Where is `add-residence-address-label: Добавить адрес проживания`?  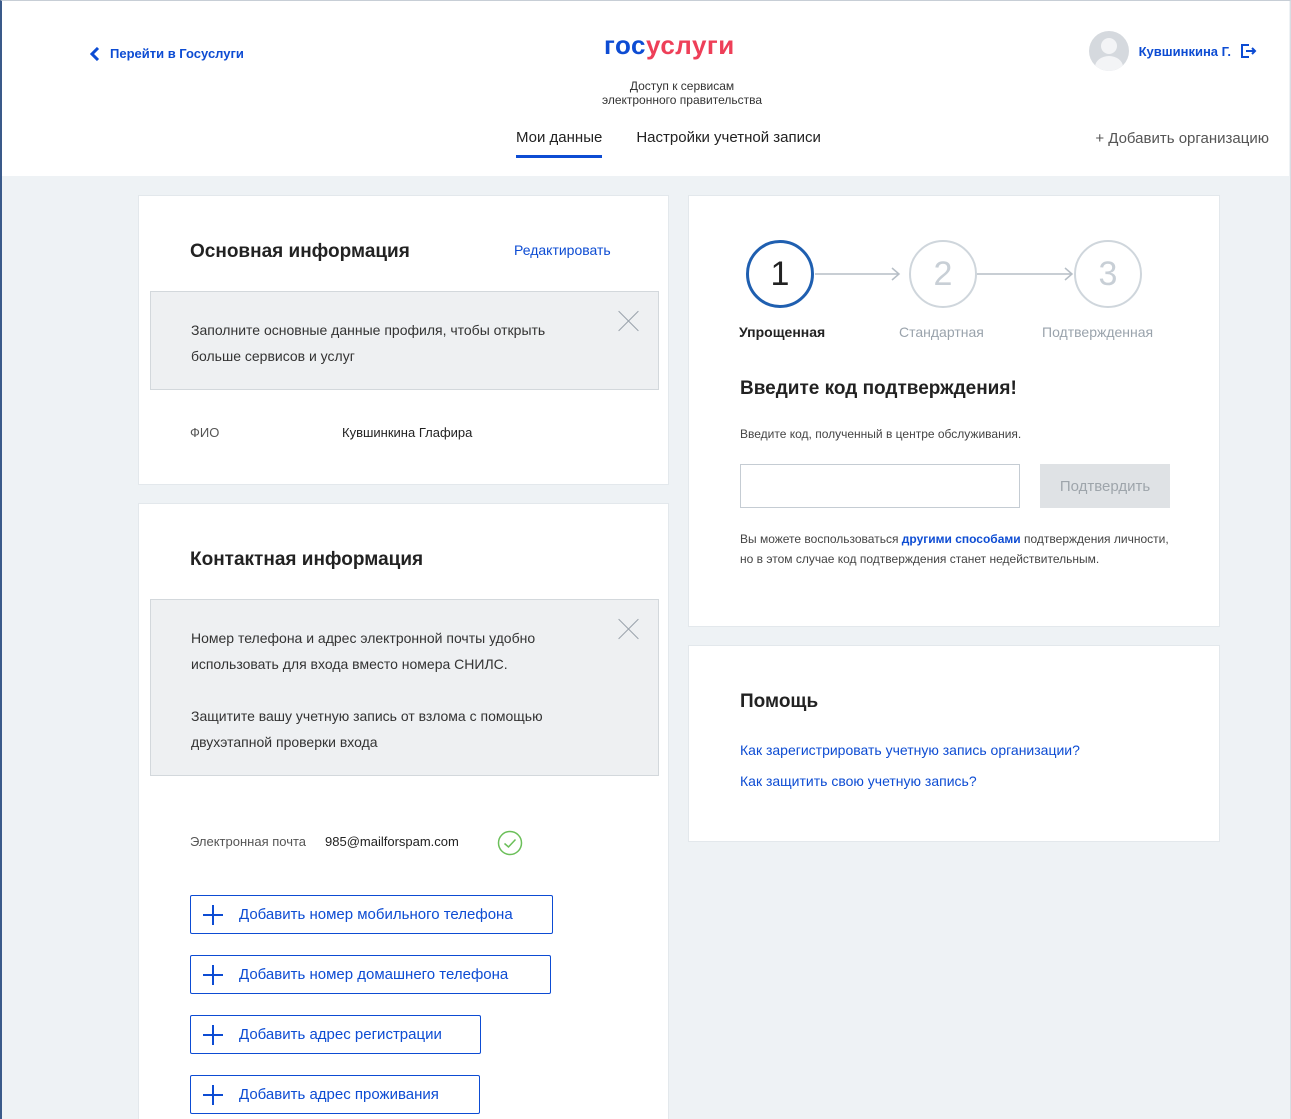 add-residence-address-label: Добавить адрес проживания is located at coordinates (339, 1094).